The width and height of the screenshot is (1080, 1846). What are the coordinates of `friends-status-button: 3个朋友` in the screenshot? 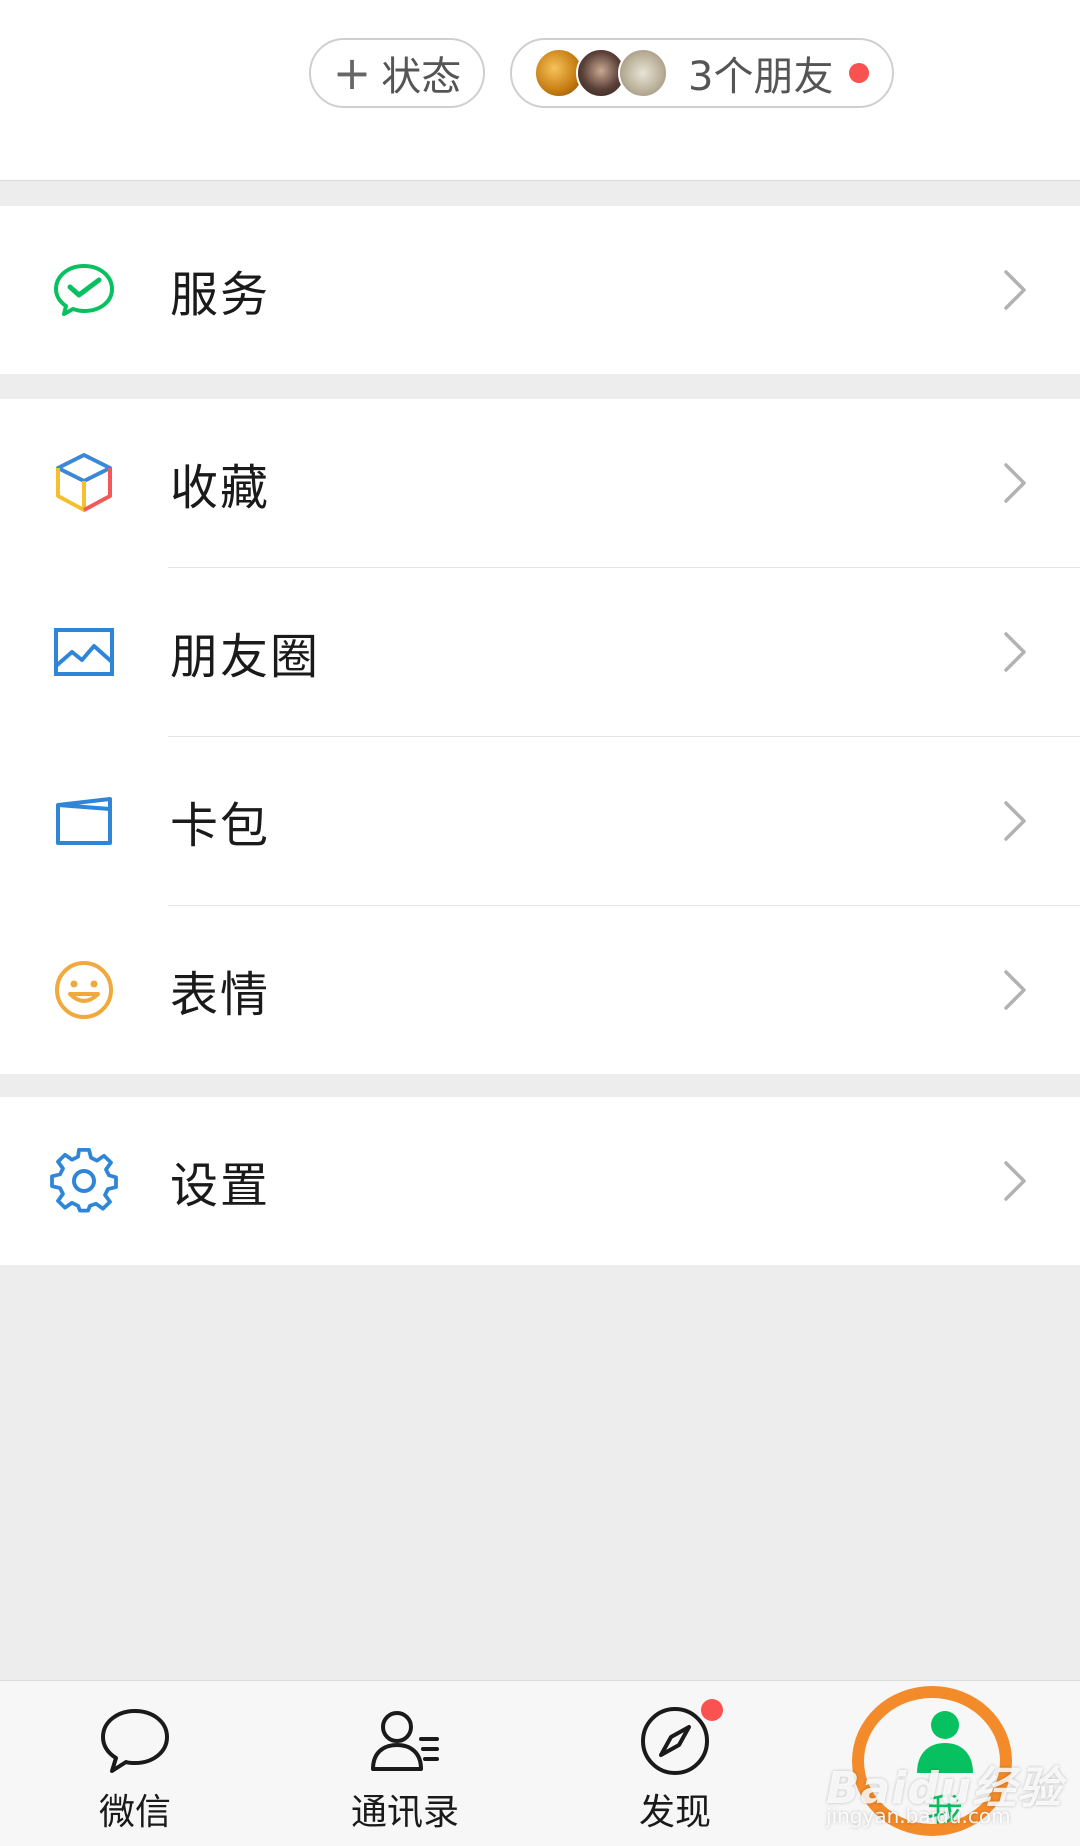 It's located at (702, 73).